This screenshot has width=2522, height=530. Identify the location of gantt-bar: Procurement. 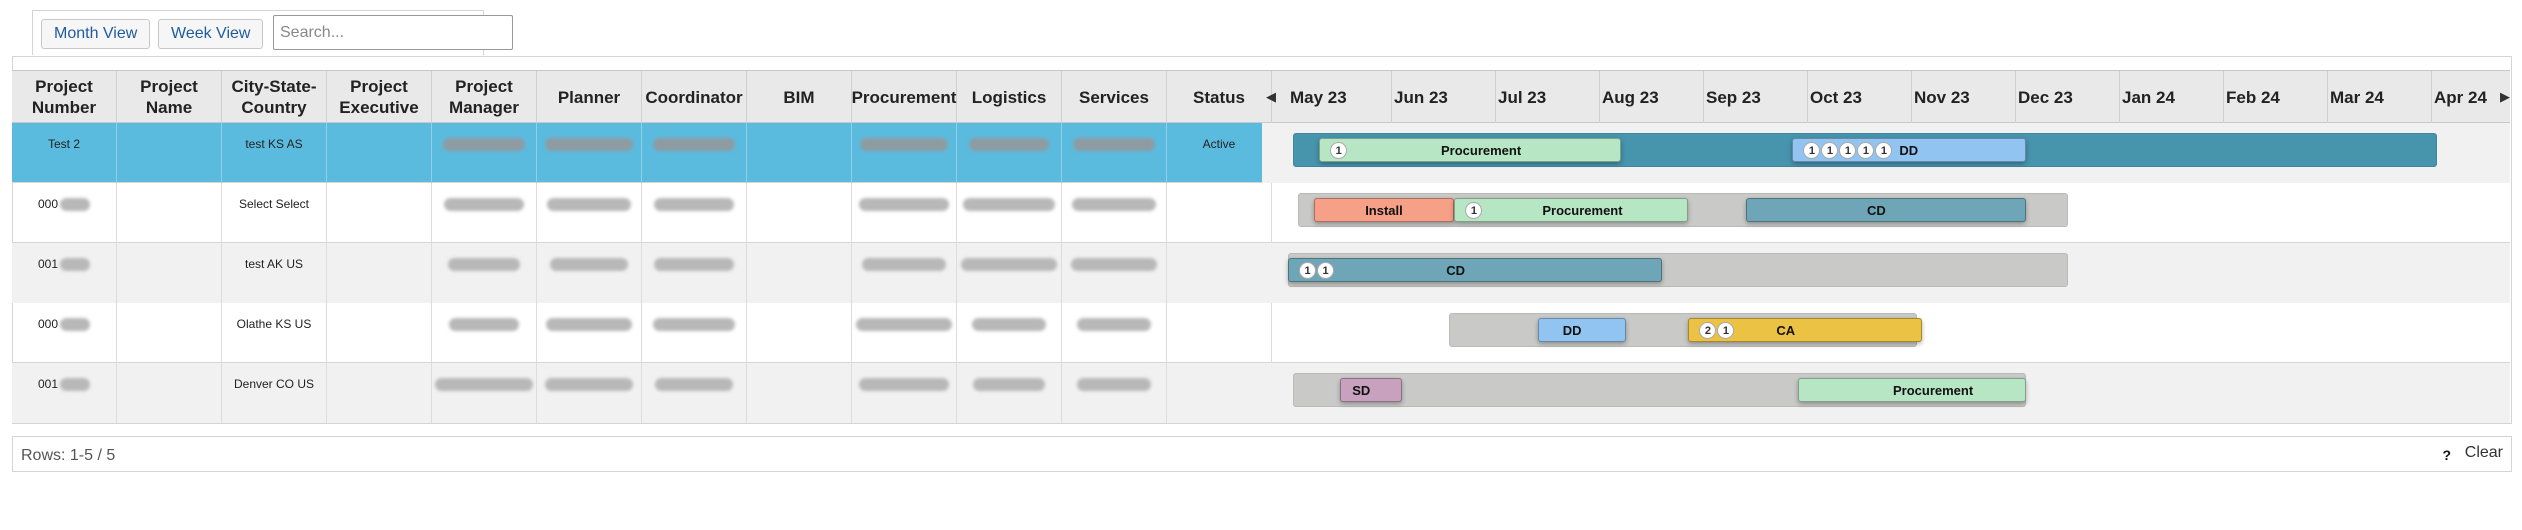
(1912, 390).